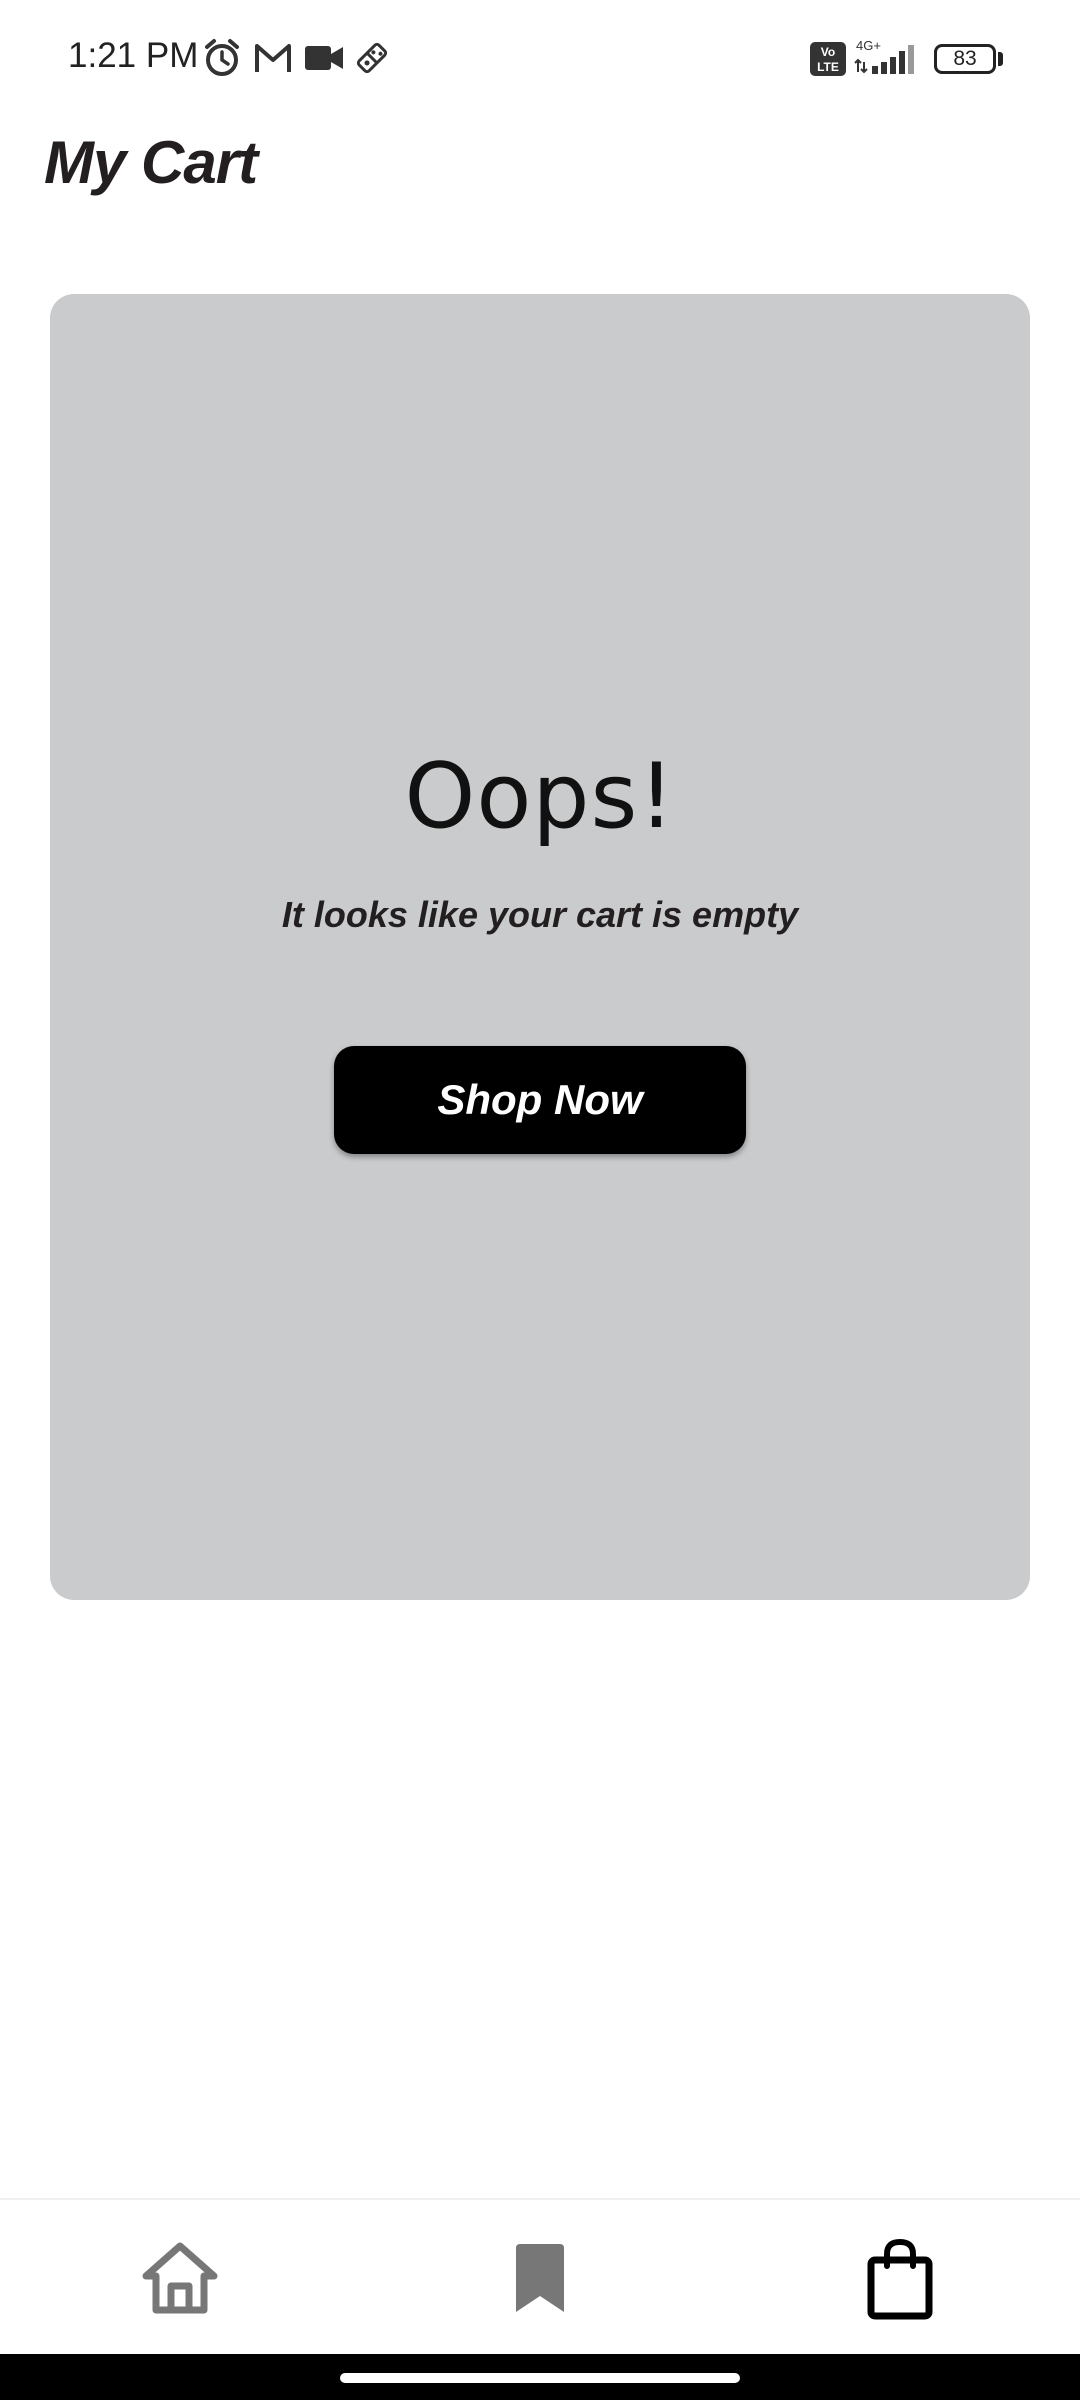 This screenshot has width=1080, height=2400. I want to click on battery-indicator: 83, so click(965, 59).